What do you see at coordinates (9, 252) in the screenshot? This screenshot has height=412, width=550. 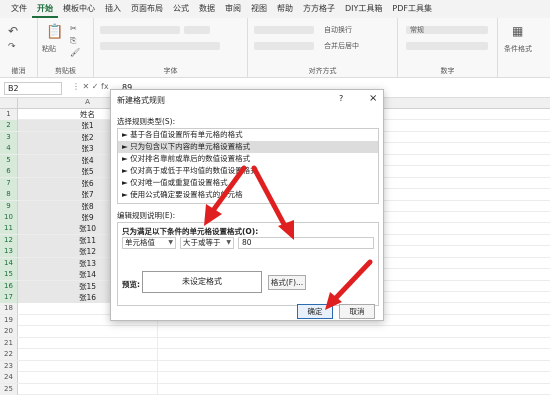 I see `row-number: 13` at bounding box center [9, 252].